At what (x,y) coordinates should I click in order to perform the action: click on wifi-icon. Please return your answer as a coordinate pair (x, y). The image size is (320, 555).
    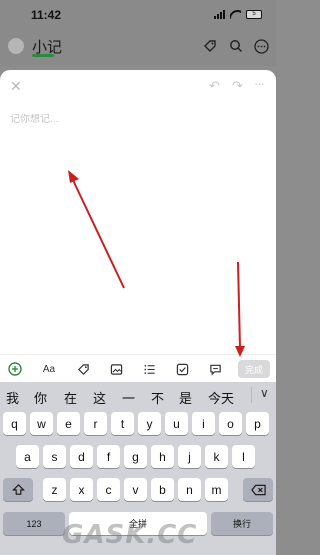
    Looking at the image, I should click on (235, 14).